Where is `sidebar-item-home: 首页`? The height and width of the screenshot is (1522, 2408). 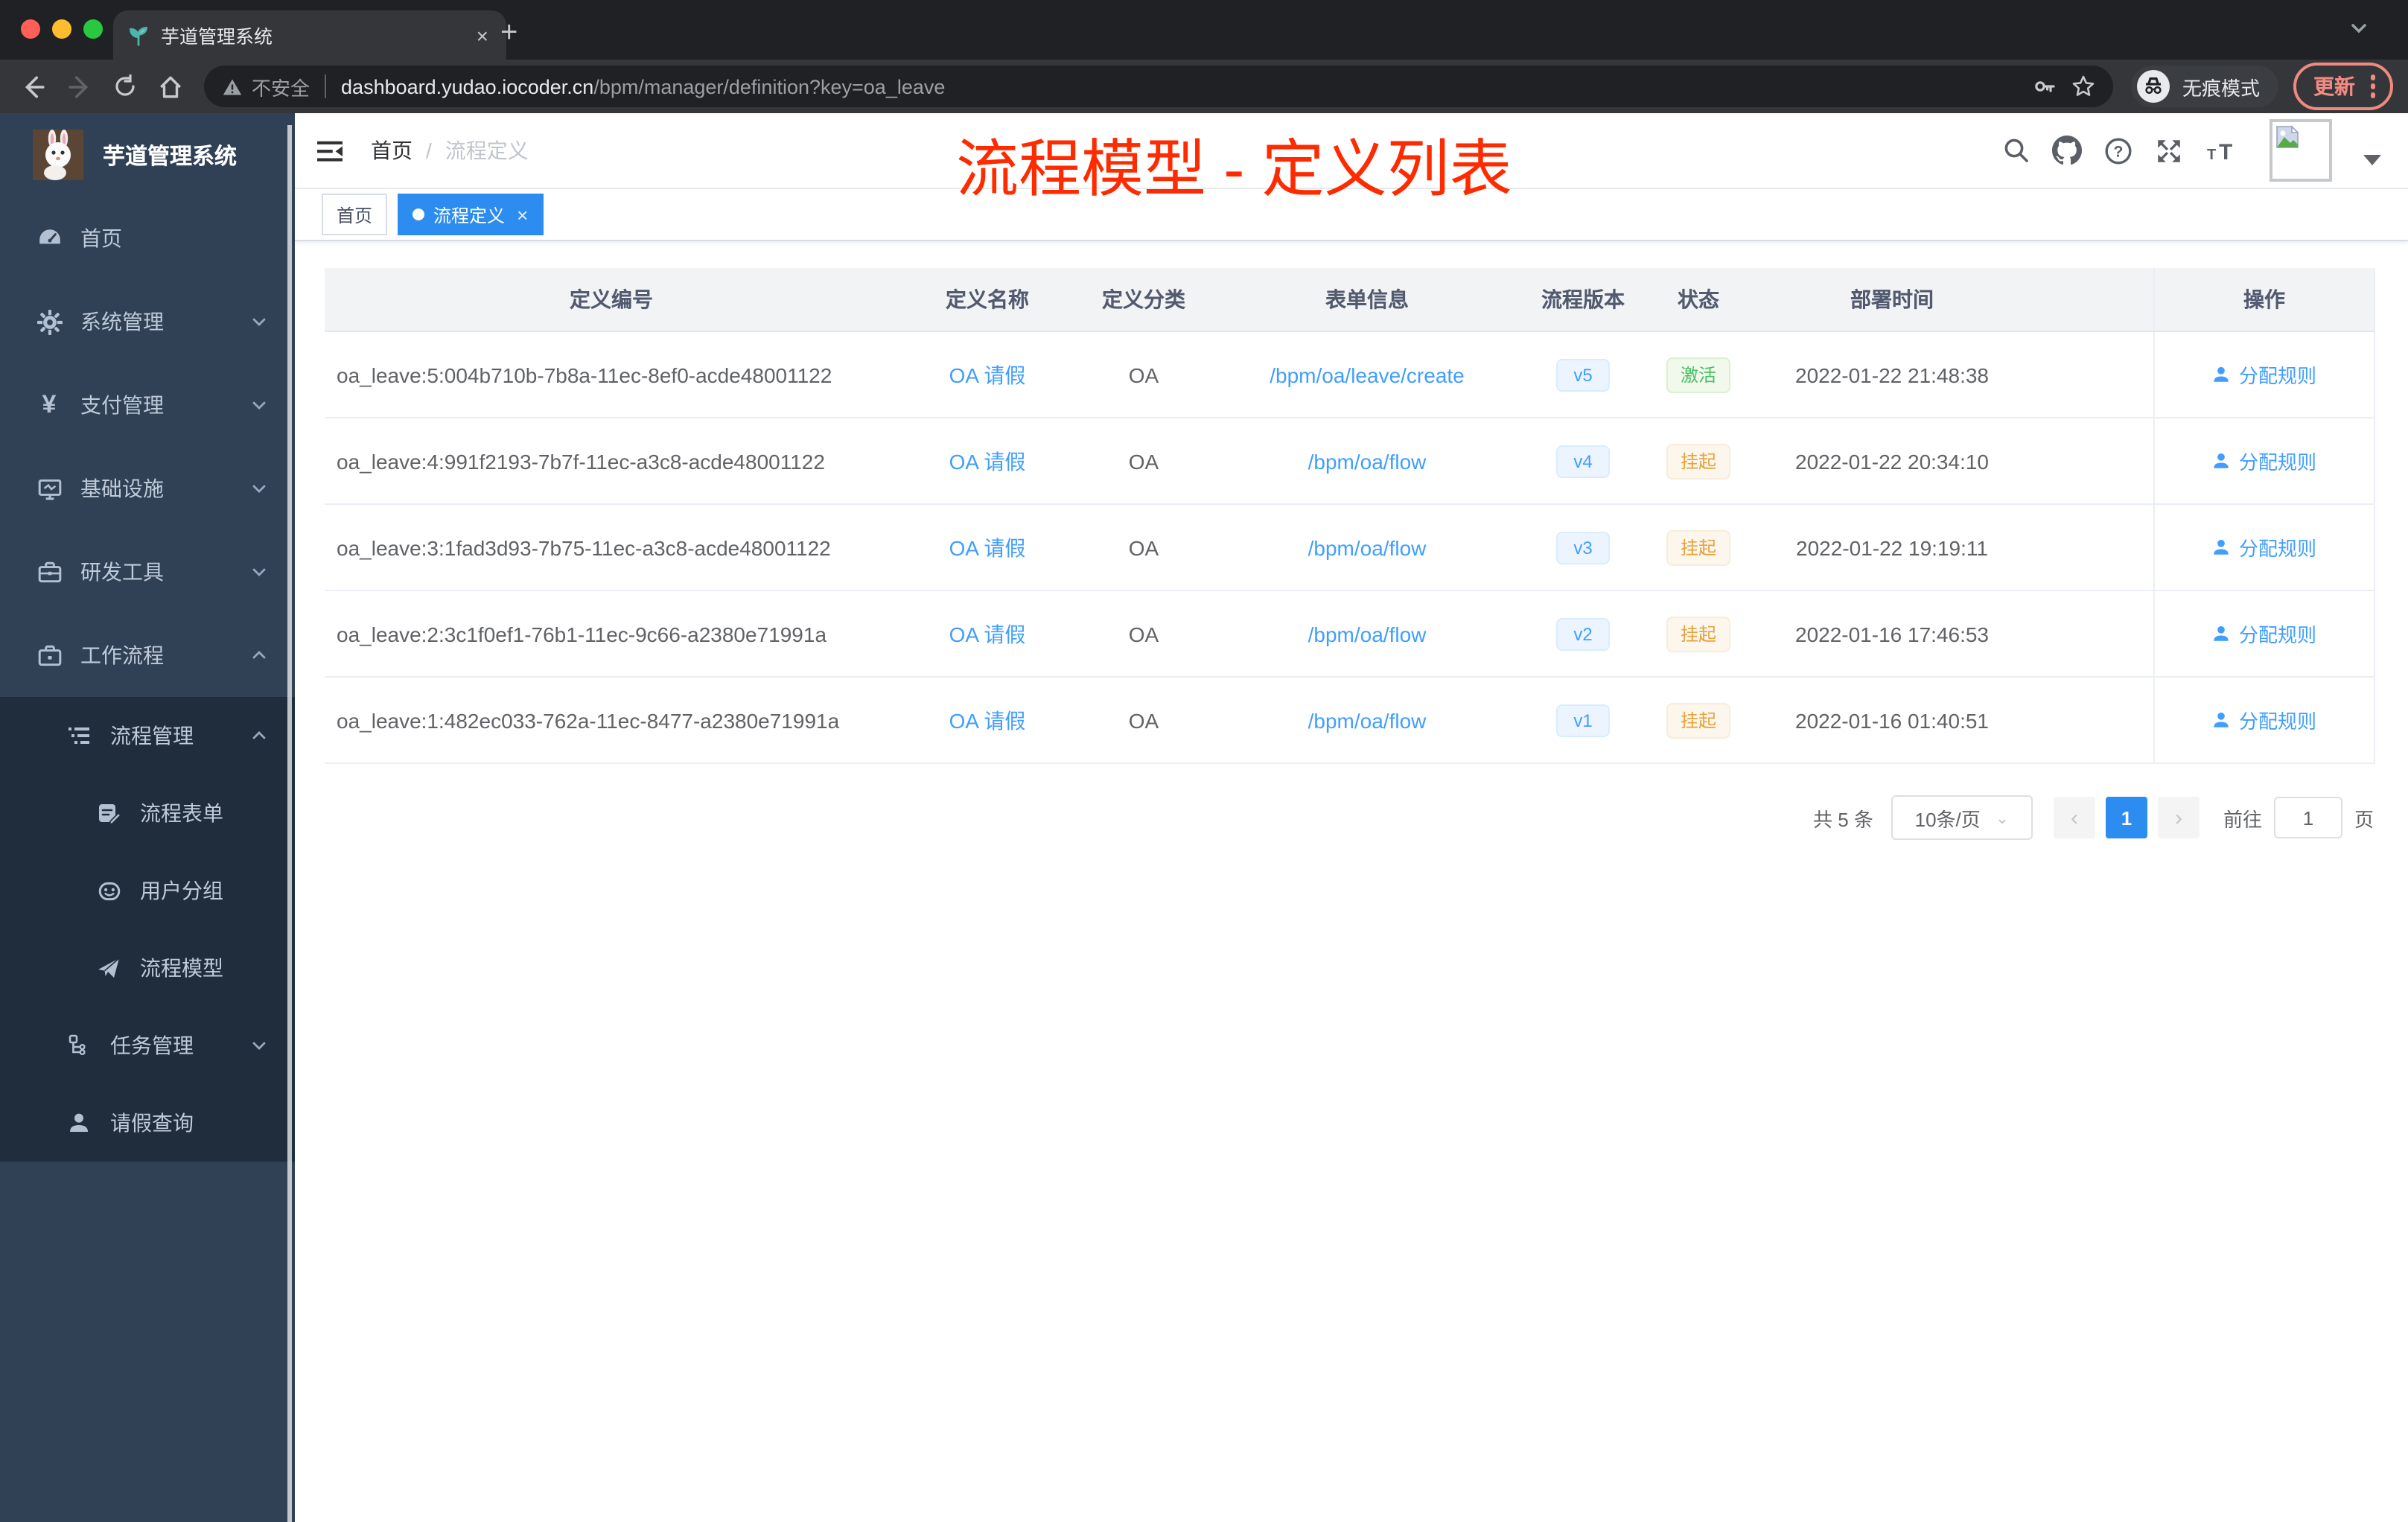 sidebar-item-home: 首页 is located at coordinates (147, 238).